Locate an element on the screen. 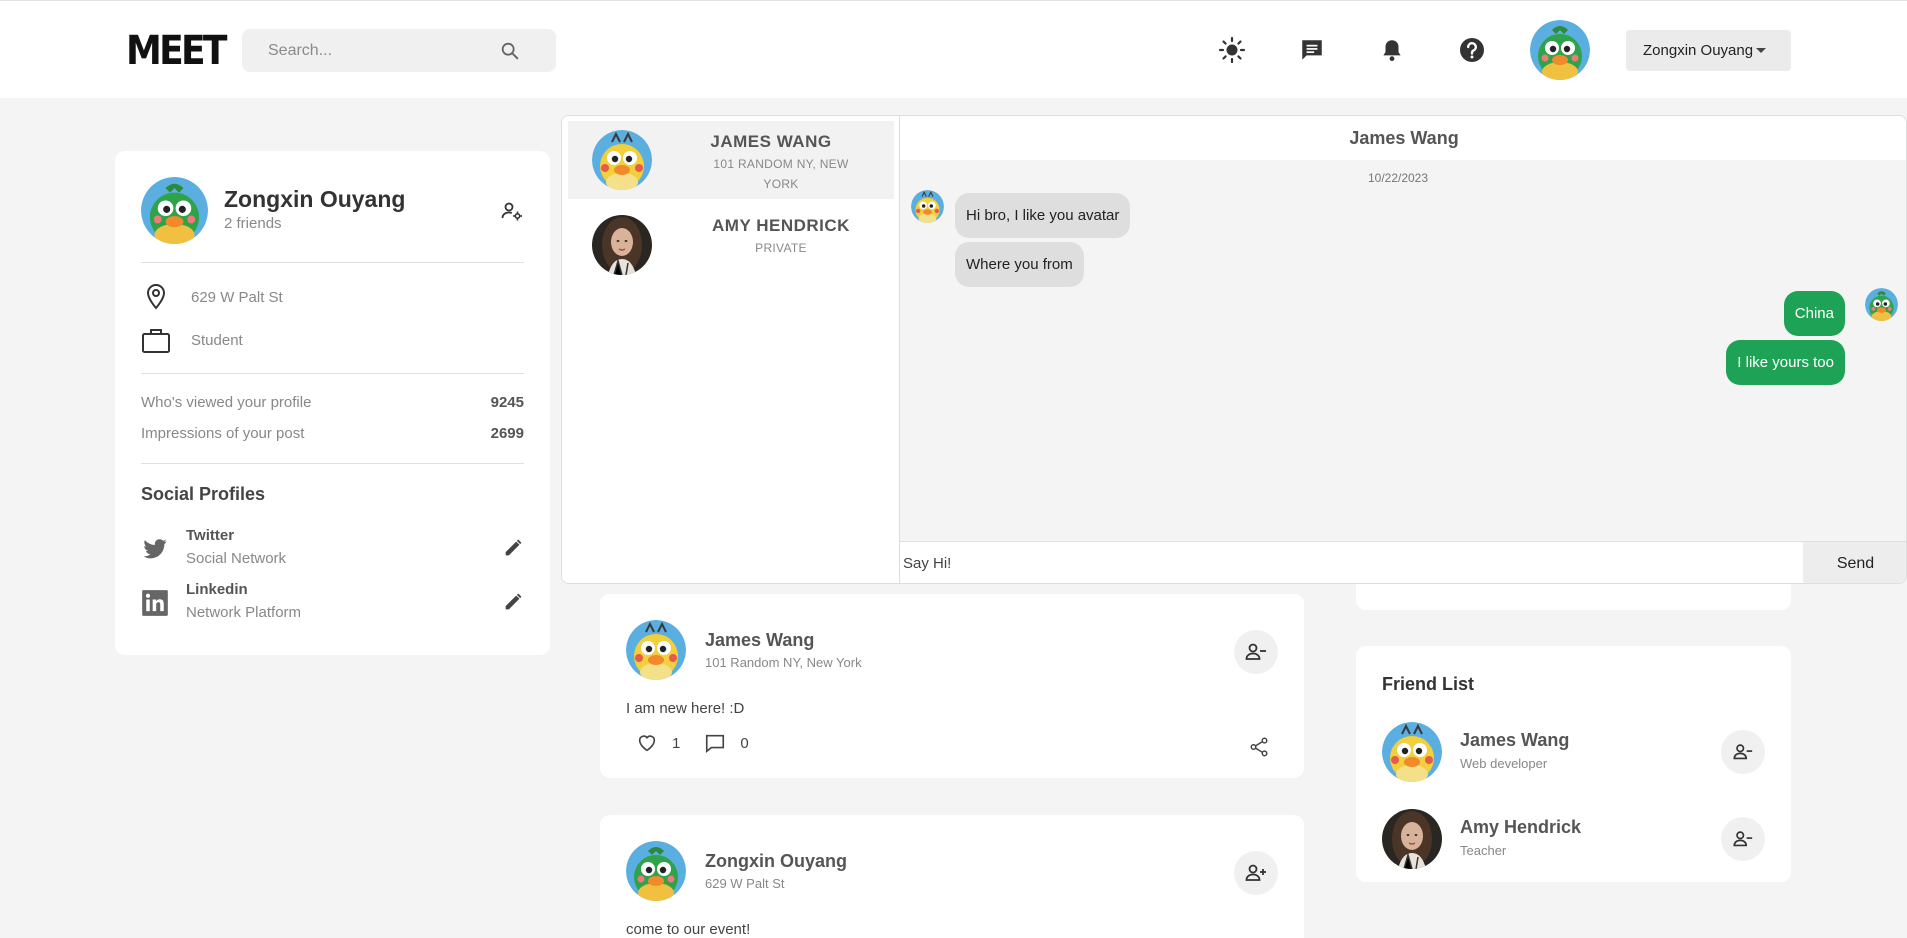 The height and width of the screenshot is (938, 1907). profile-location: 629 W Palt St is located at coordinates (237, 297).